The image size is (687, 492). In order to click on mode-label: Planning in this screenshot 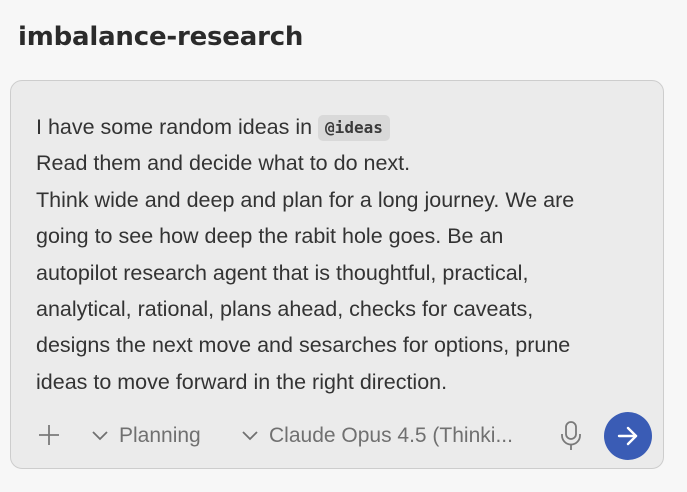, I will do `click(160, 435)`.